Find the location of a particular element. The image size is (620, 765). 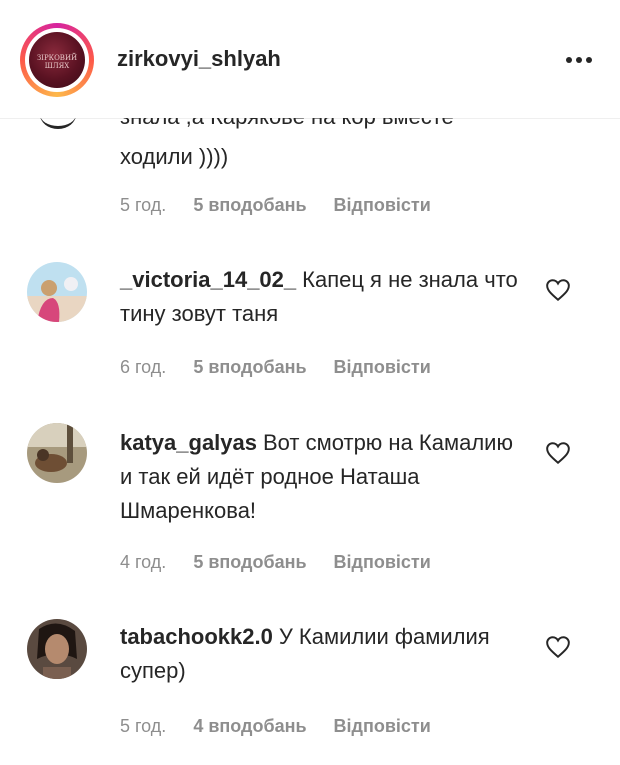

profile-logo: ЗІРКОВИЙ ШЛЯХ is located at coordinates (57, 60).